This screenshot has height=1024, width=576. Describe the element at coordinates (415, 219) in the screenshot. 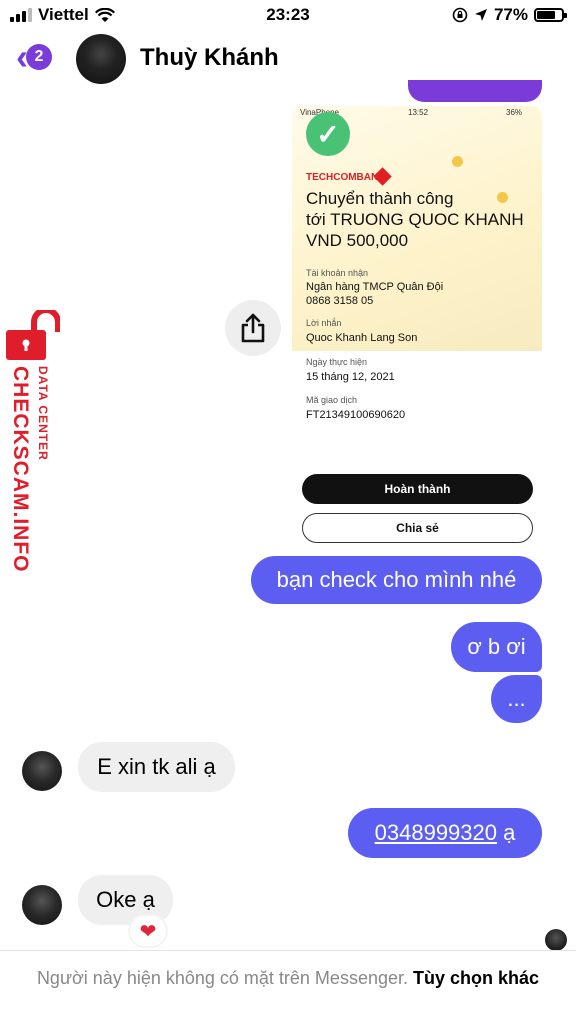

I see `title-line-2: tới TRUONG QUOC KHANH` at that location.